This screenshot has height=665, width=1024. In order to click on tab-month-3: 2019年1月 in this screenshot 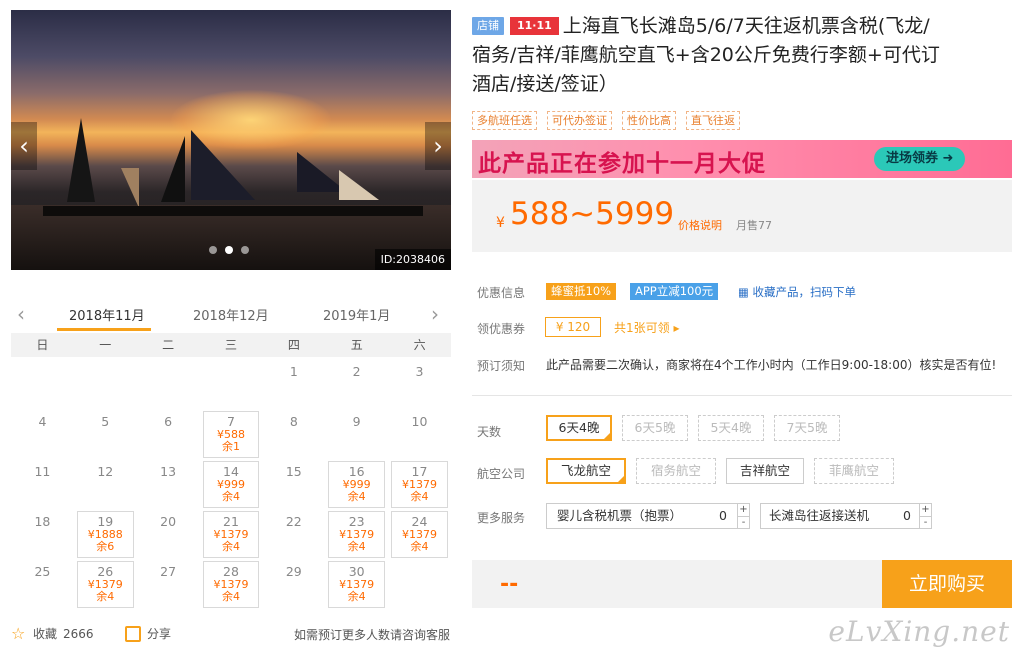, I will do `click(356, 314)`.